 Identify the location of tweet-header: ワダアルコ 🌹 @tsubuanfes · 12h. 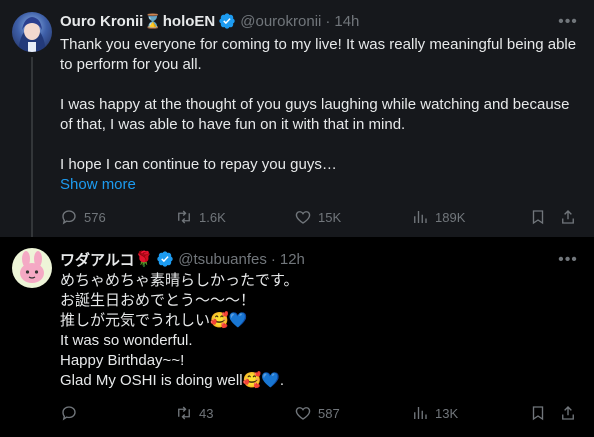
(182, 259).